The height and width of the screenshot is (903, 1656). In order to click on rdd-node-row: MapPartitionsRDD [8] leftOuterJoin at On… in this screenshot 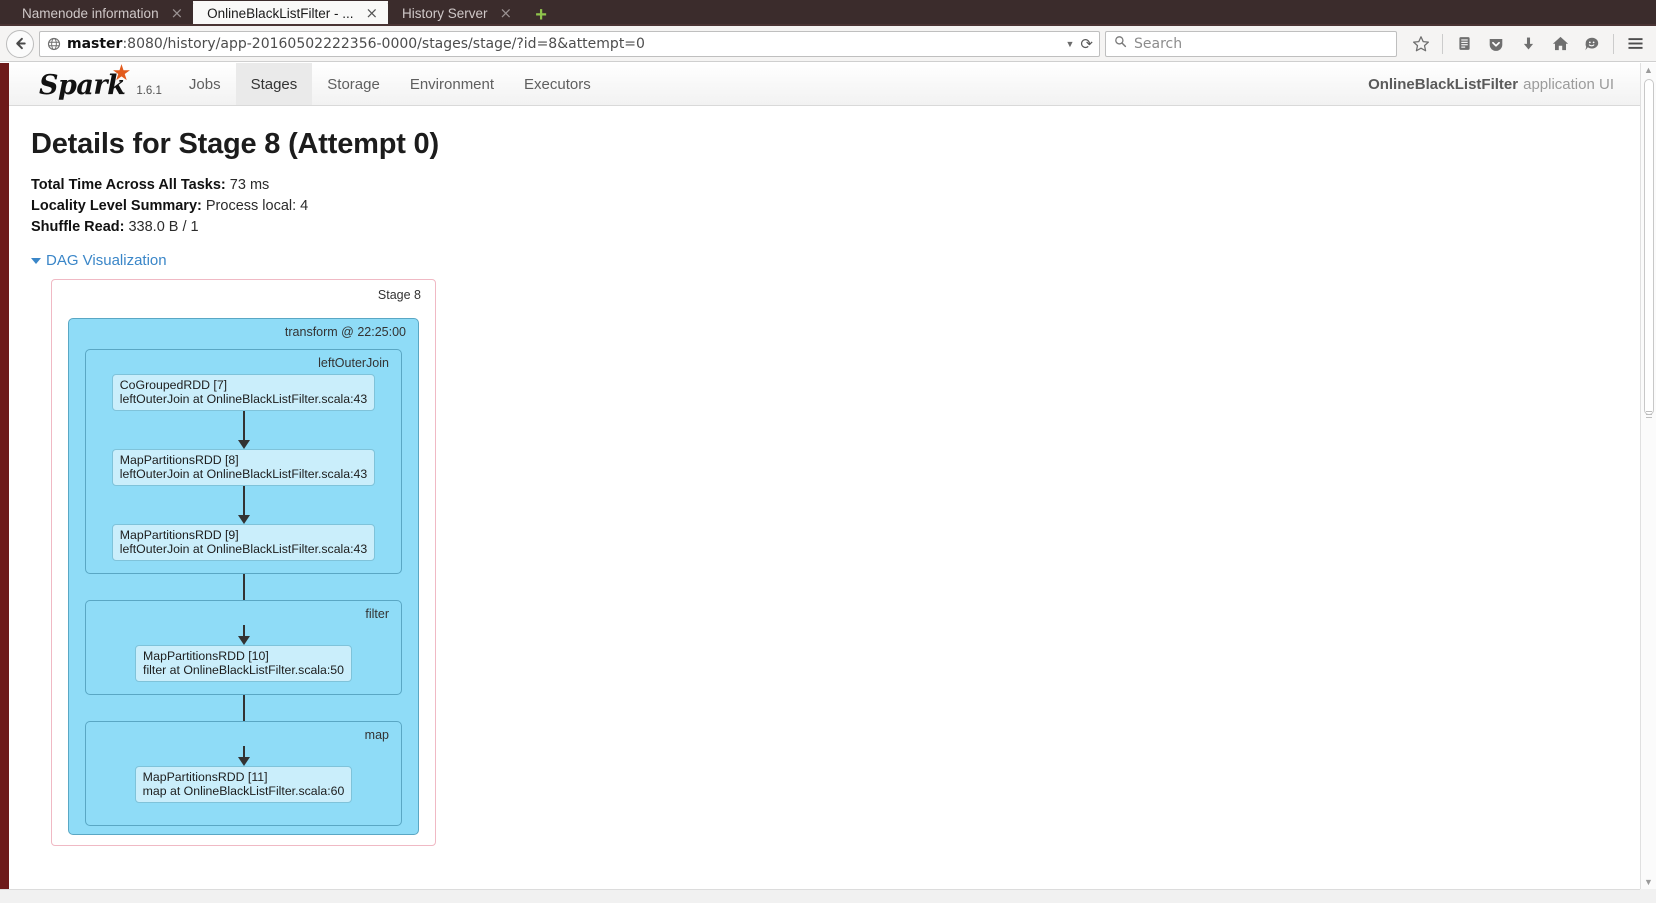, I will do `click(243, 467)`.